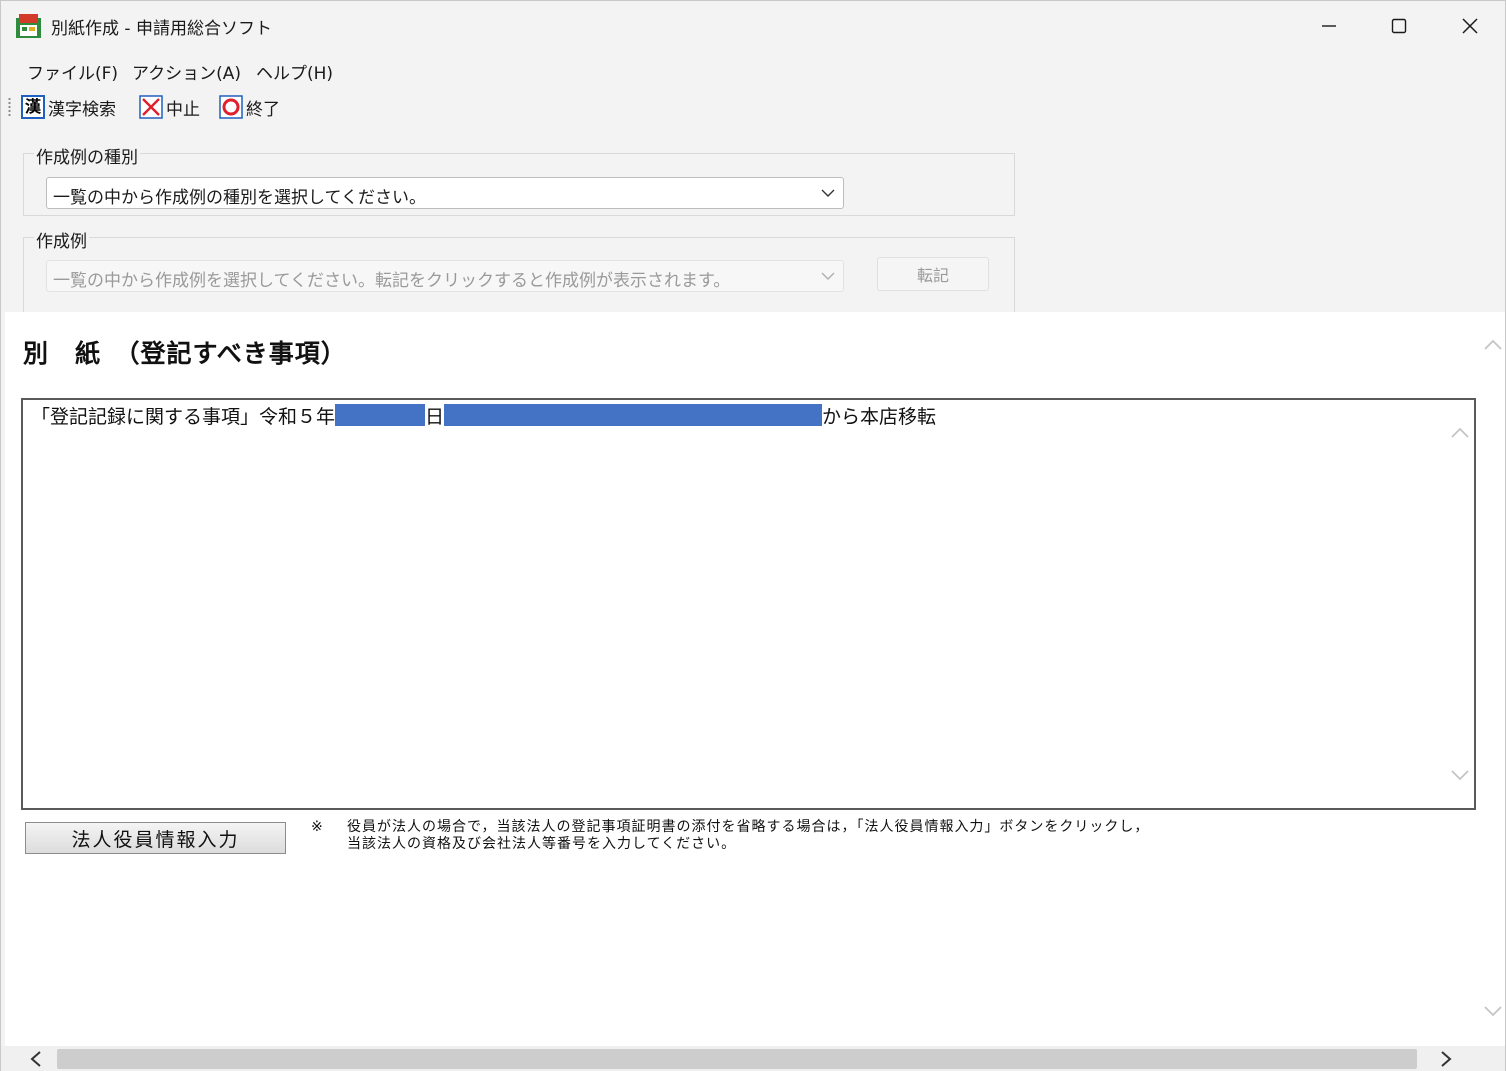  I want to click on kanji-search-label: 漢字検索, so click(82, 109).